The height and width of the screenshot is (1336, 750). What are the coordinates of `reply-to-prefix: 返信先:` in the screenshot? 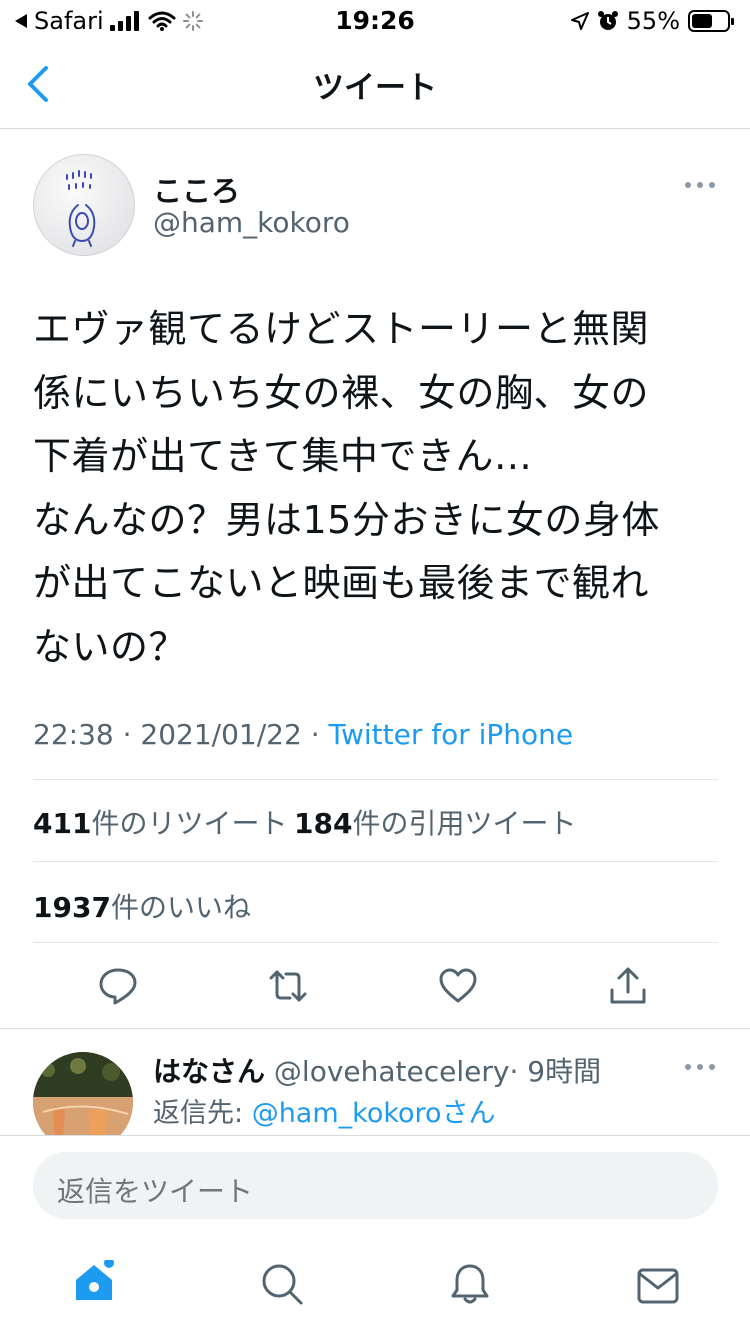 It's located at (202, 1113).